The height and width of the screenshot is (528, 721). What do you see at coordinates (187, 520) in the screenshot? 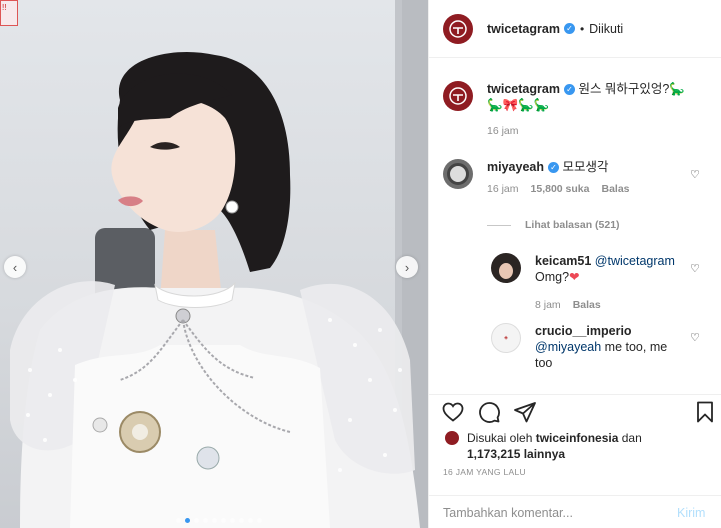
I see `carousel-dot-active` at bounding box center [187, 520].